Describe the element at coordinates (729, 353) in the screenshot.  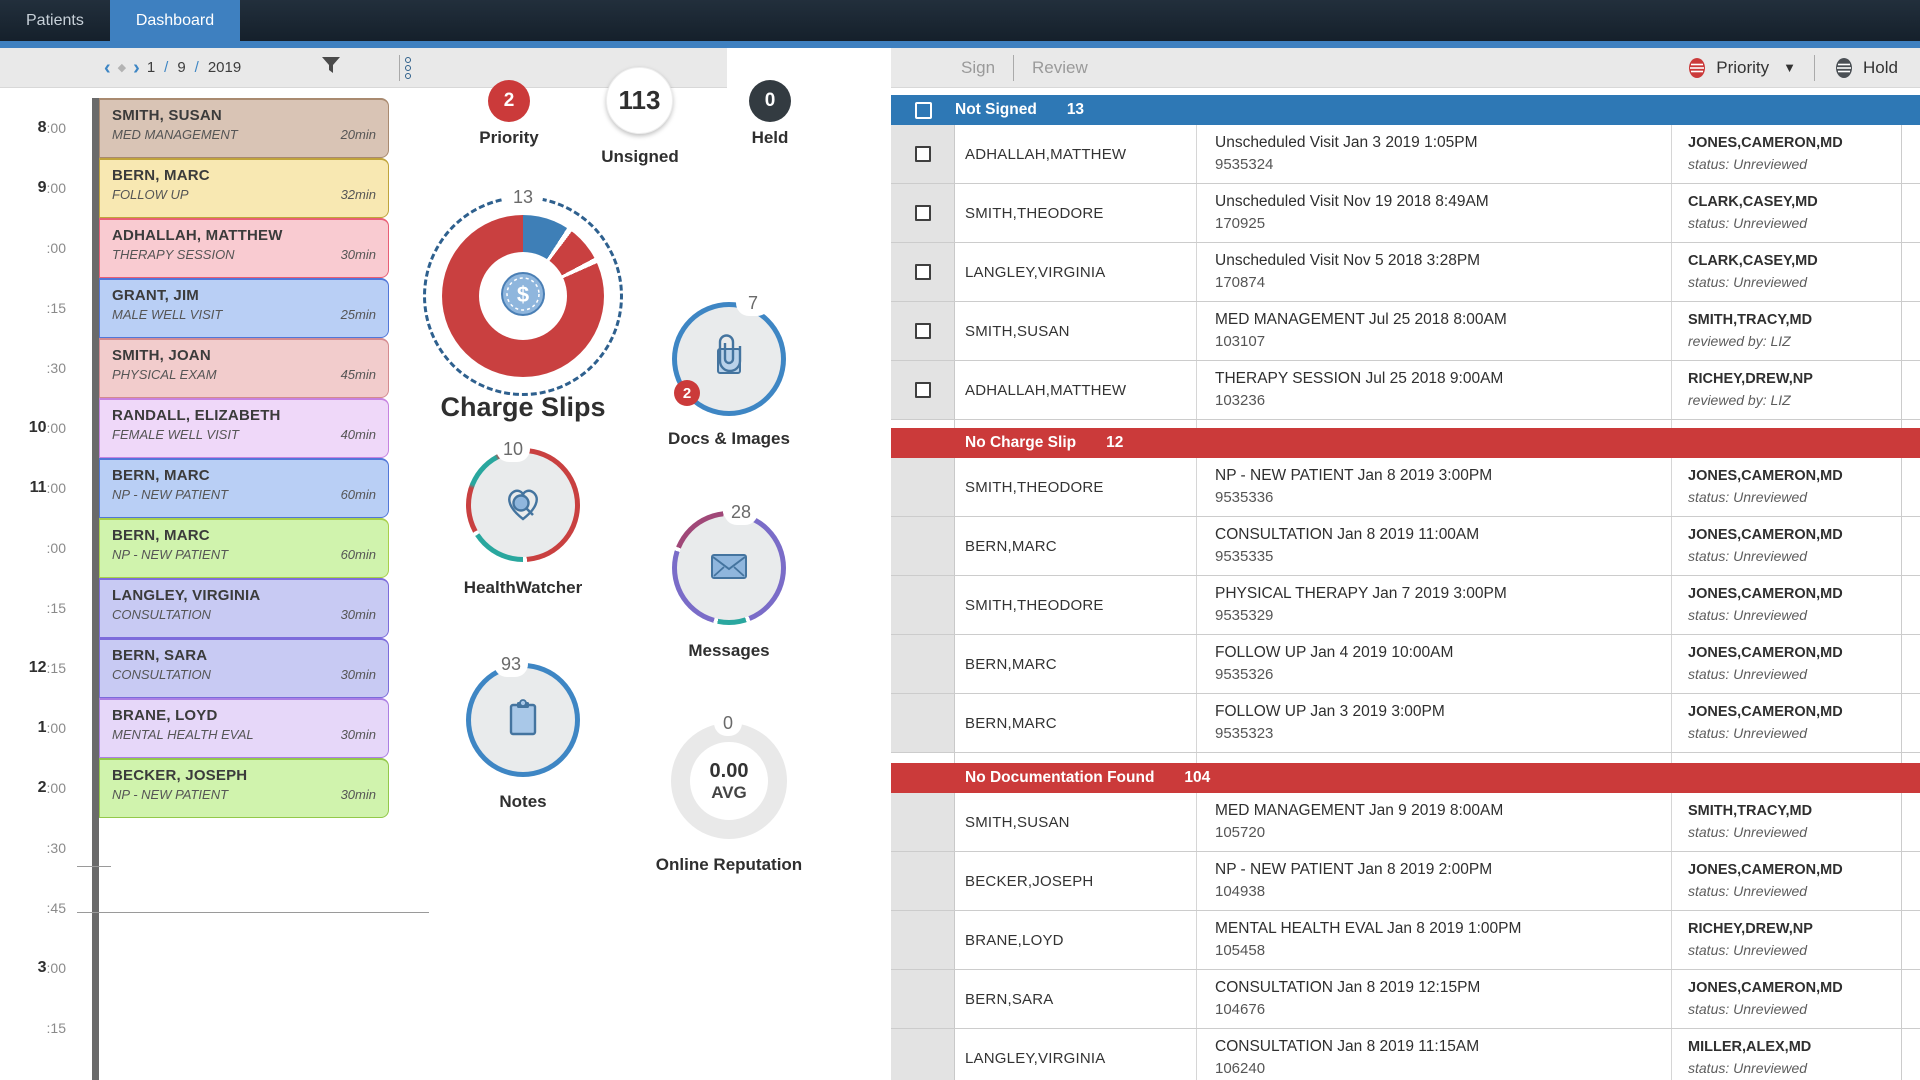
I see `docs-images-widget: 7 2` at that location.